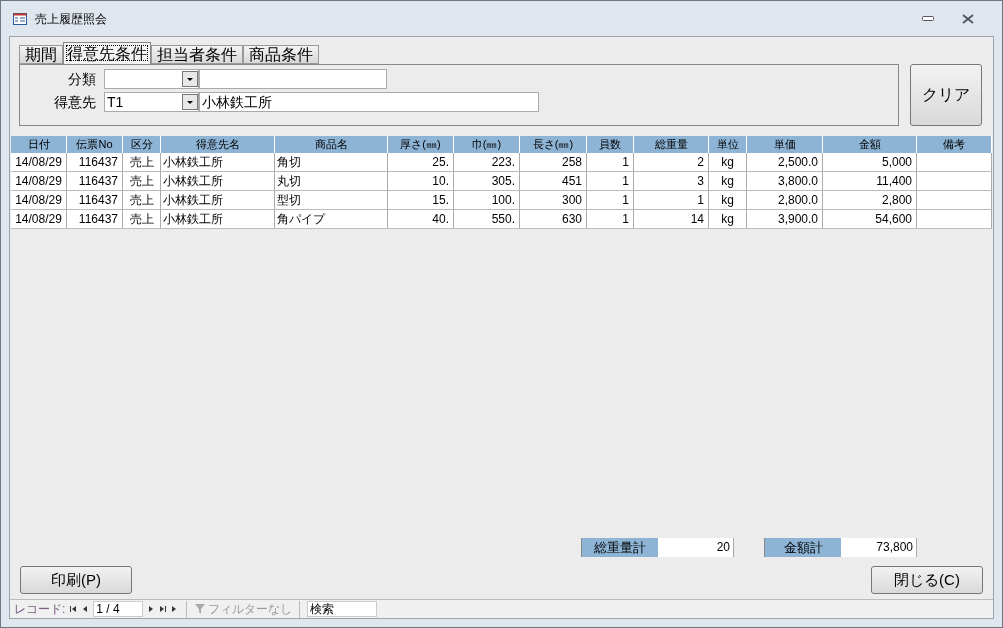 The image size is (1003, 628). I want to click on table-cell: 10., so click(421, 181).